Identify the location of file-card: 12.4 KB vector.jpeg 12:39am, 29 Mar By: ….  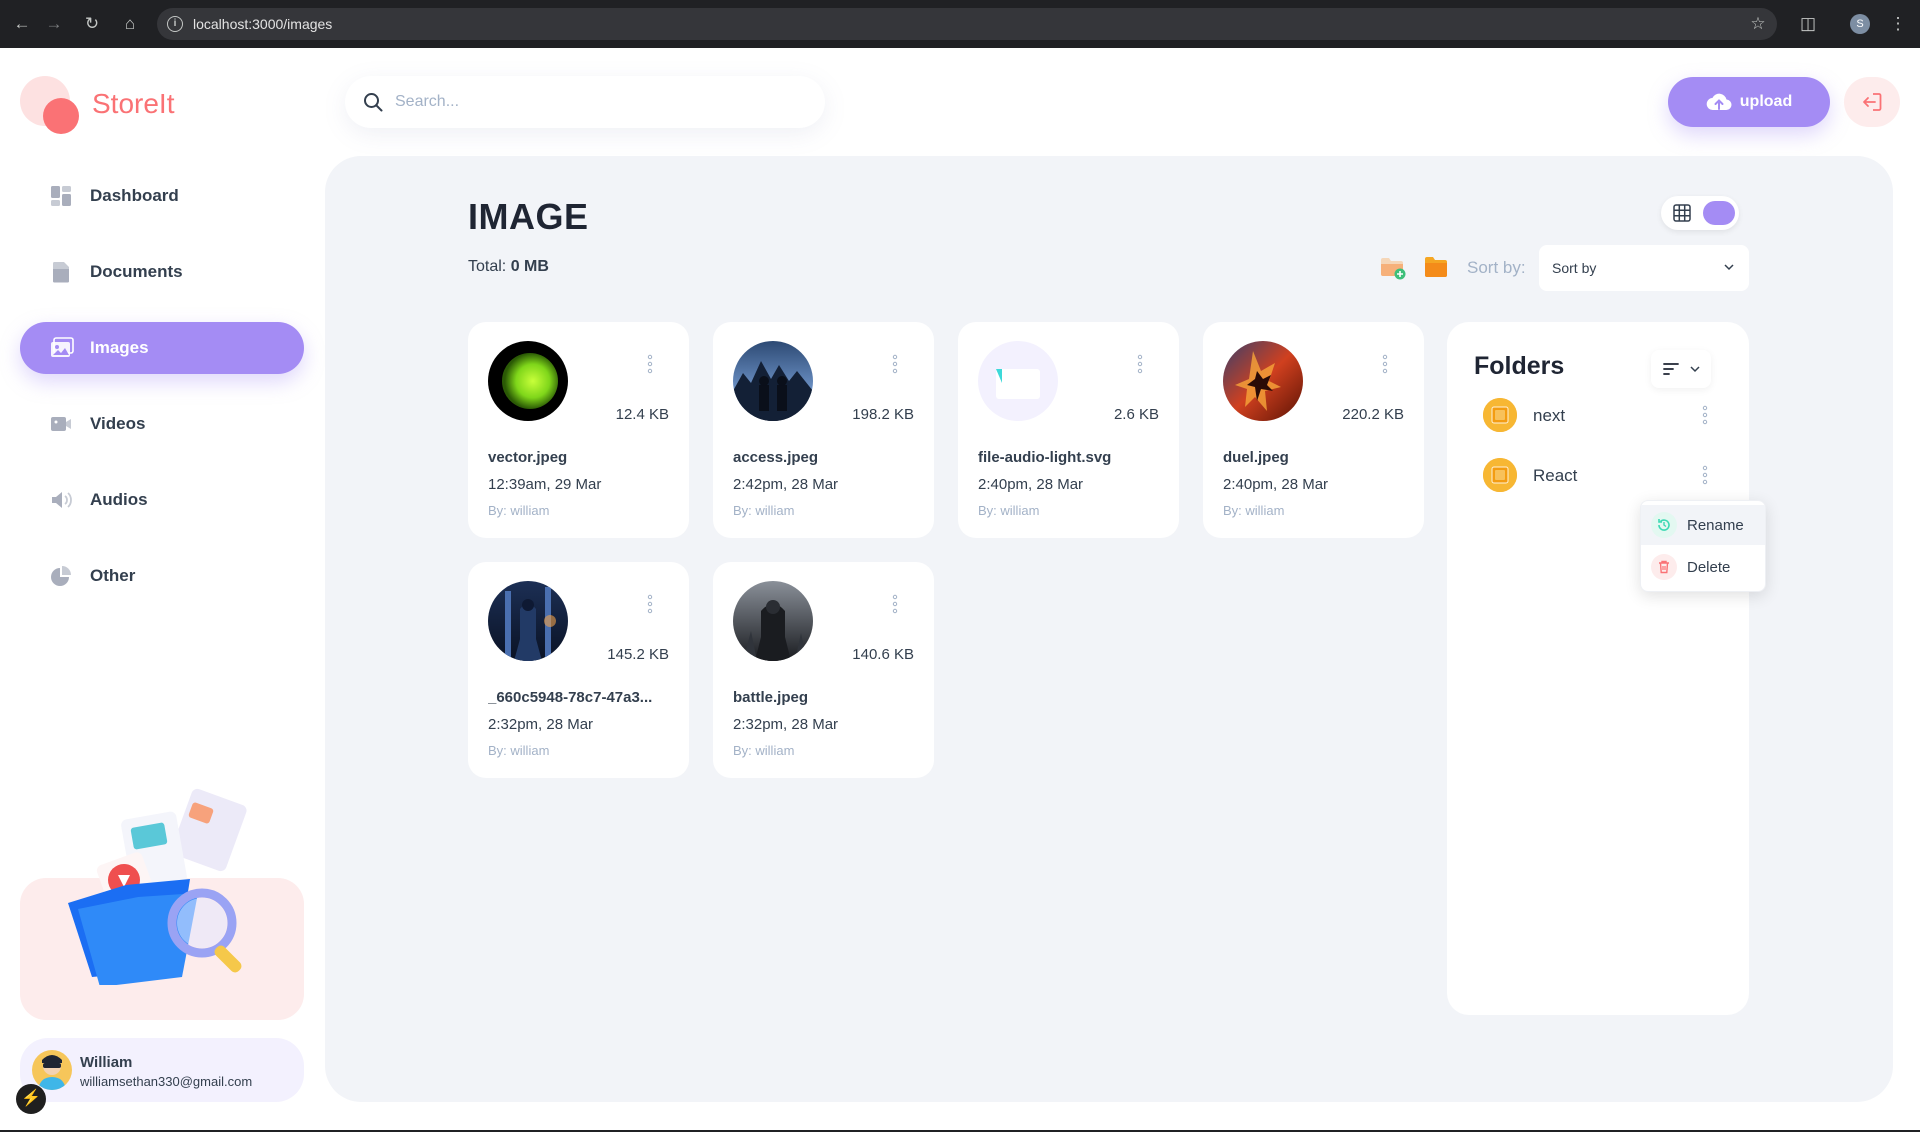
(578, 430).